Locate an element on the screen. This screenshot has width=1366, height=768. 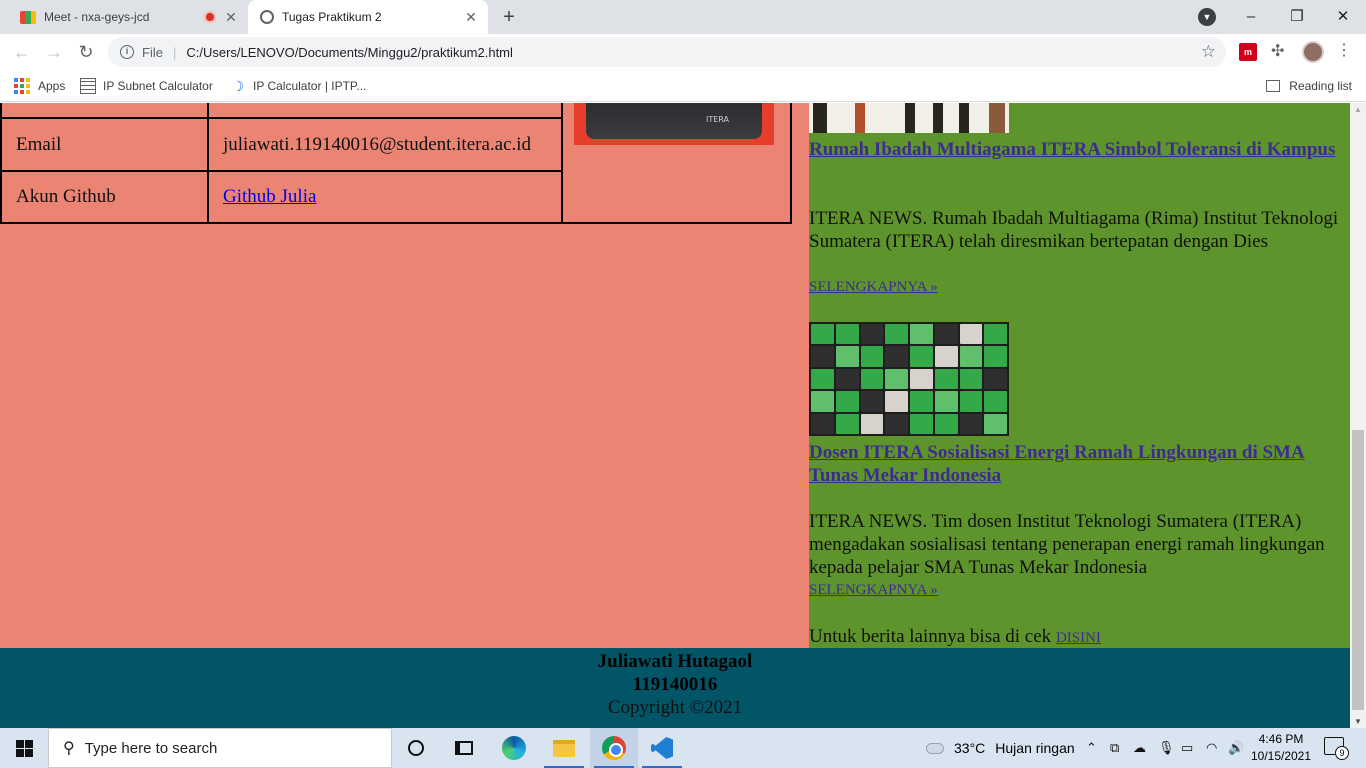
volume-icon: 🔊 is located at coordinates (1236, 748).